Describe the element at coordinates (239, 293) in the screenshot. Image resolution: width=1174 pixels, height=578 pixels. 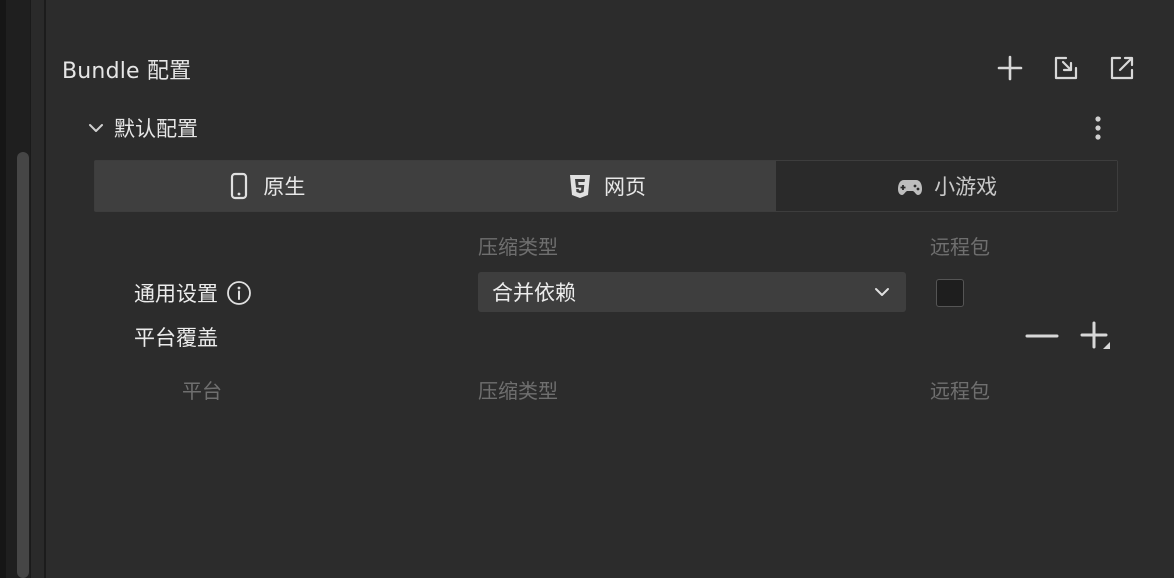
I see `info-icon` at that location.